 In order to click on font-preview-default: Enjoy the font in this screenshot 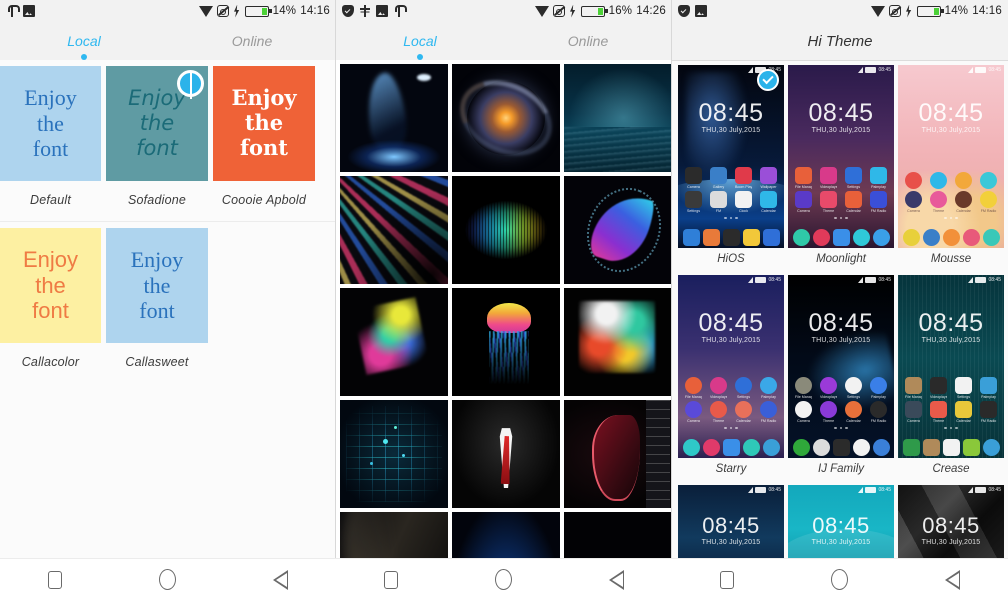, I will do `click(50, 123)`.